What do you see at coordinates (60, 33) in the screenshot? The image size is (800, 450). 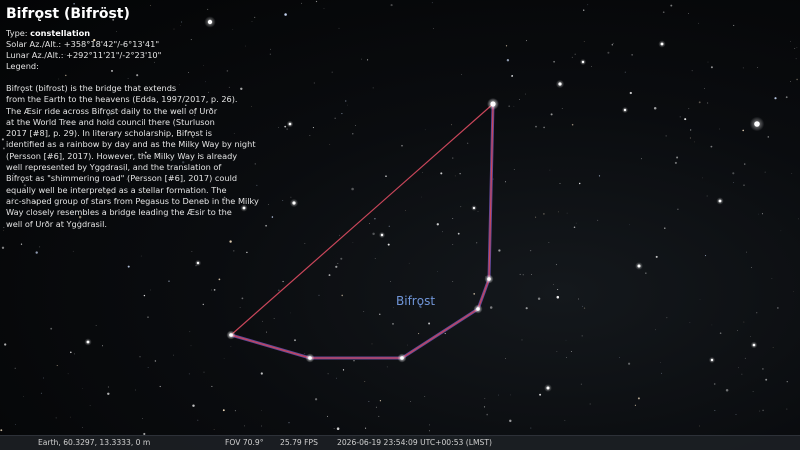 I see `object-type-value: constellation` at bounding box center [60, 33].